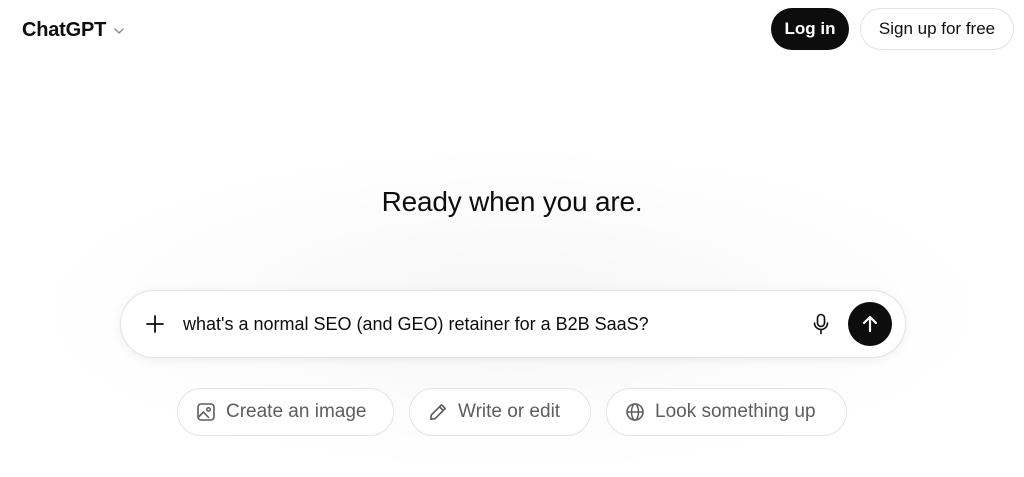  I want to click on suggestion-look-up: Look something up, so click(726, 412).